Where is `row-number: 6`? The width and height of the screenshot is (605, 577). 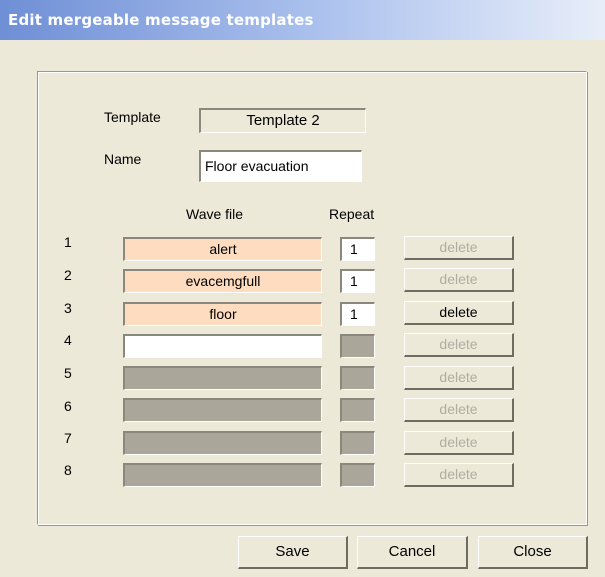
row-number: 6 is located at coordinates (68, 406).